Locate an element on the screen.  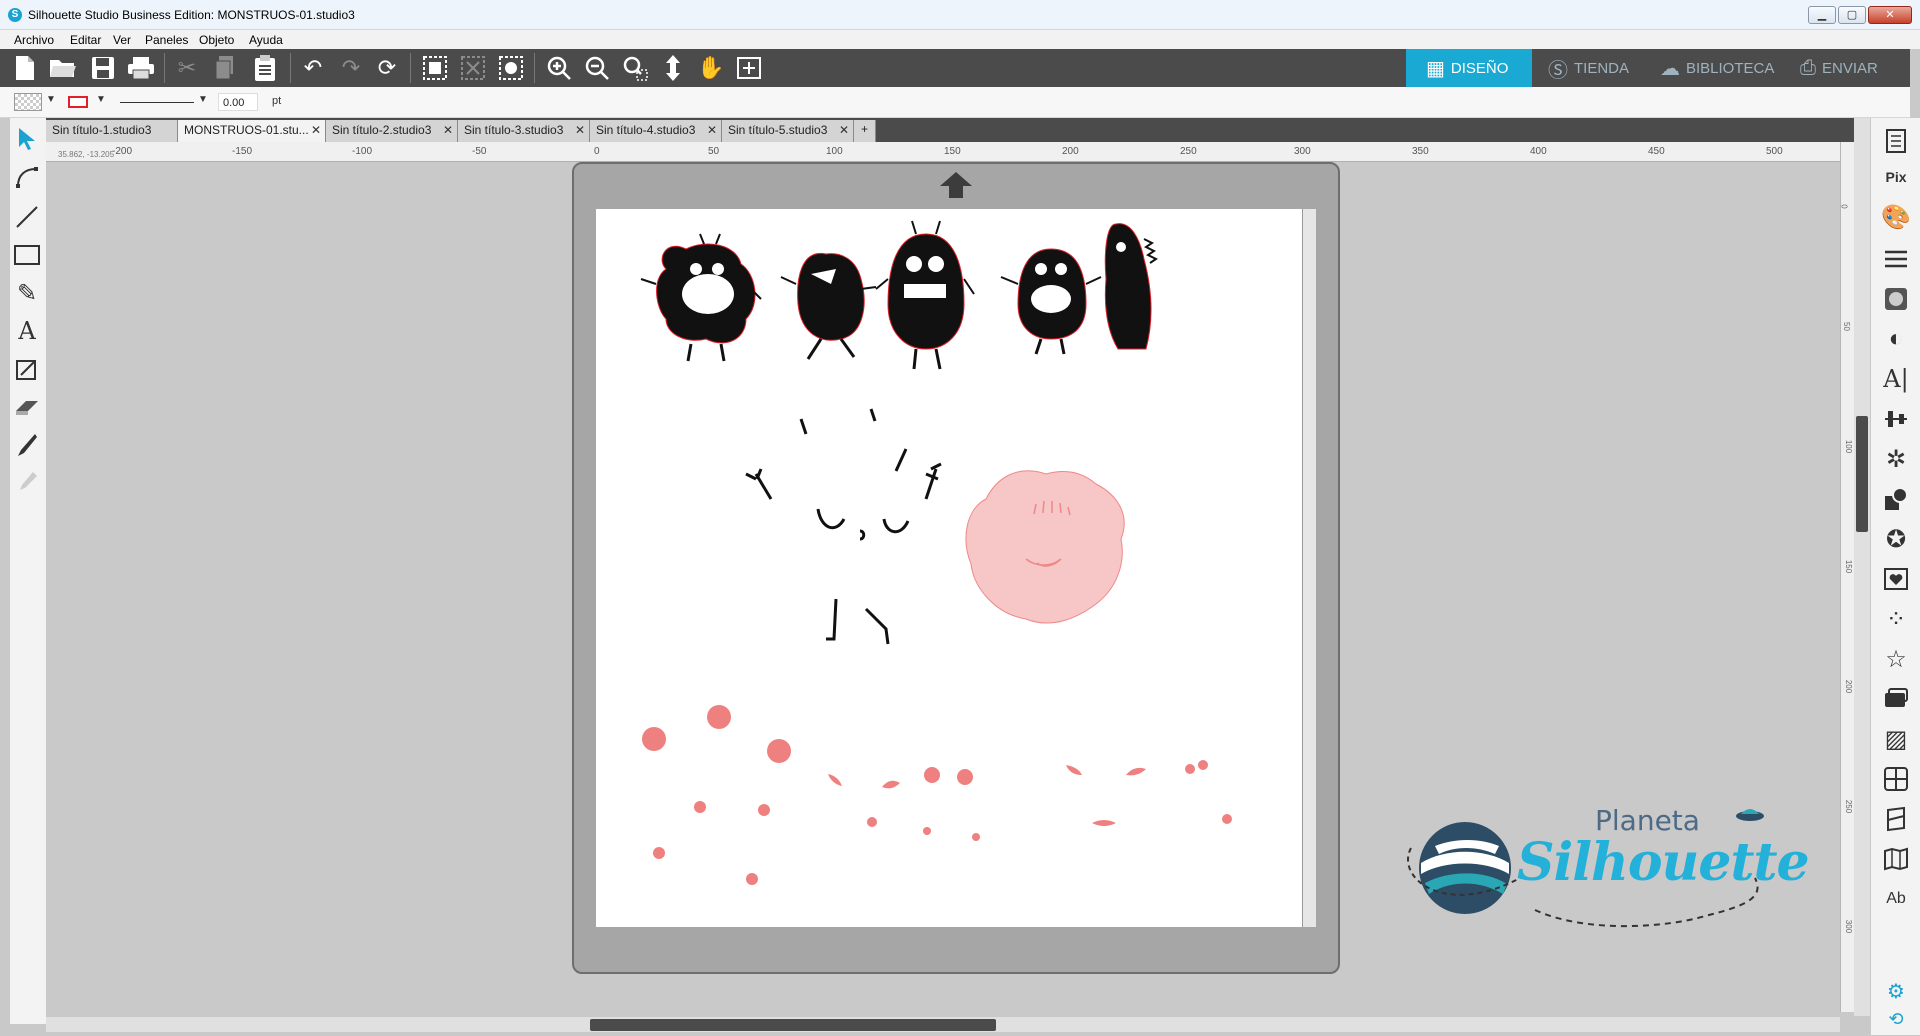
paste-icon is located at coordinates (265, 68).